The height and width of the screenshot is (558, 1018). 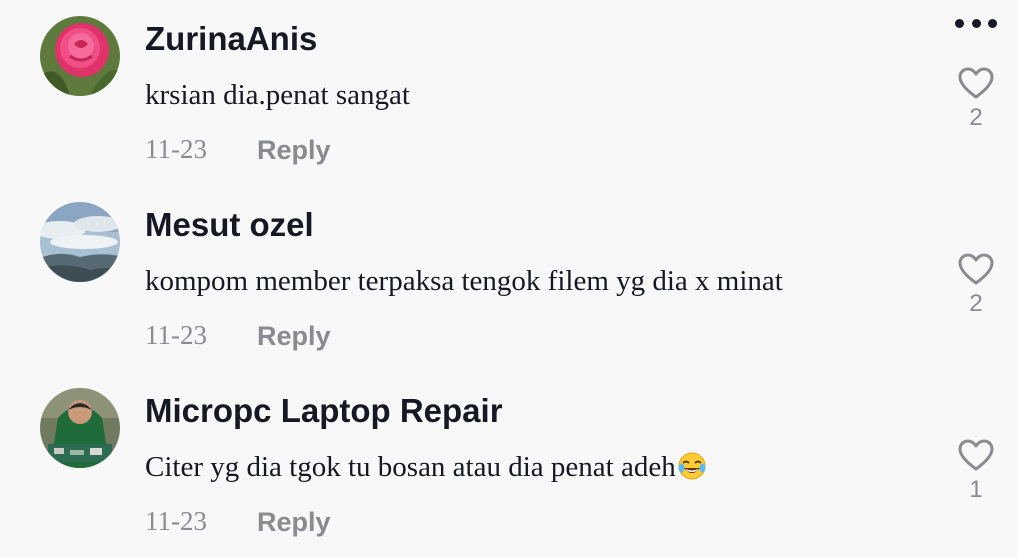 I want to click on comment-text: krsian dia.penat sangat, so click(x=277, y=95).